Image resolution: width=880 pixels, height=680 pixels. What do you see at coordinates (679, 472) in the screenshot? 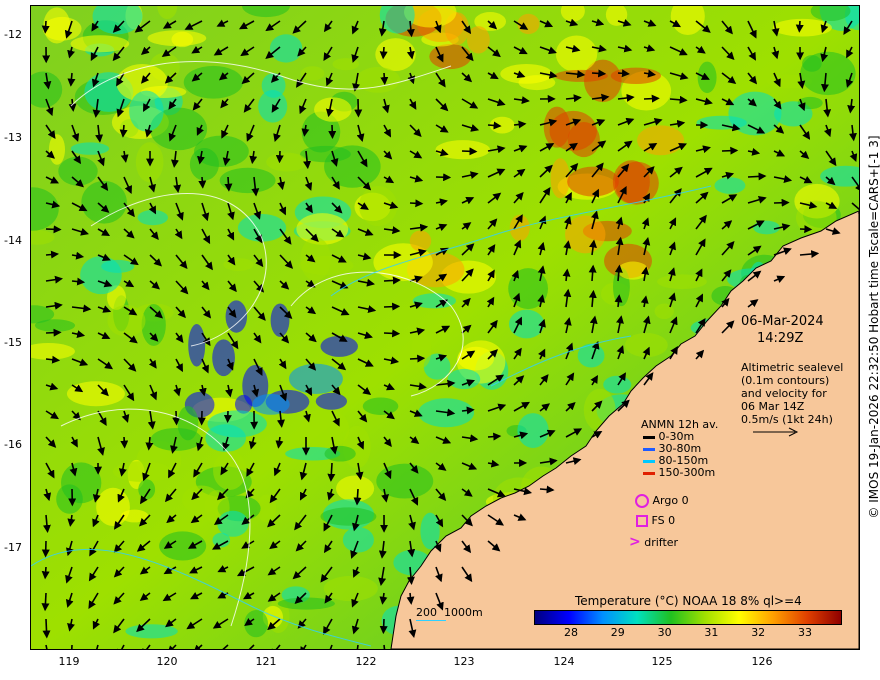
I see `anmn-item-3: 150-300m` at bounding box center [679, 472].